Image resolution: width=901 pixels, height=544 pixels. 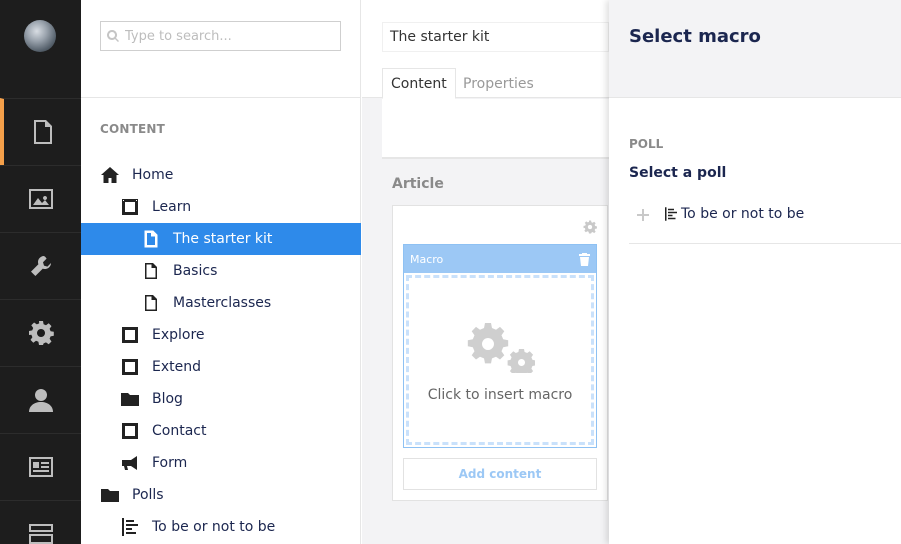 I want to click on forms-icon, so click(x=40, y=534).